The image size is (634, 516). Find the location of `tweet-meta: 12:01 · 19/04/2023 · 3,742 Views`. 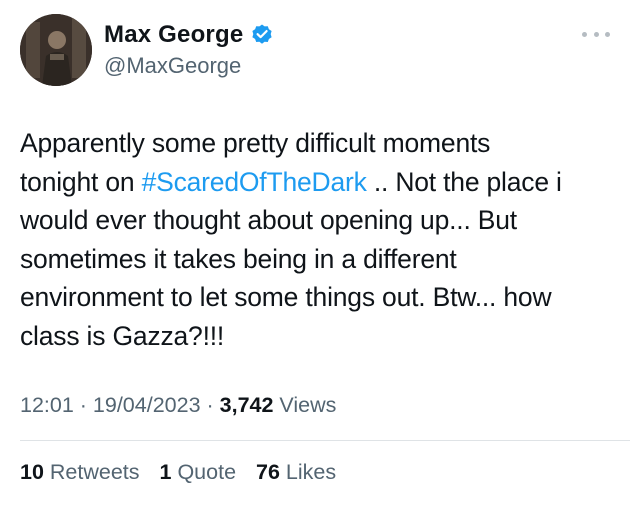

tweet-meta: 12:01 · 19/04/2023 · 3,742 Views is located at coordinates (178, 405).